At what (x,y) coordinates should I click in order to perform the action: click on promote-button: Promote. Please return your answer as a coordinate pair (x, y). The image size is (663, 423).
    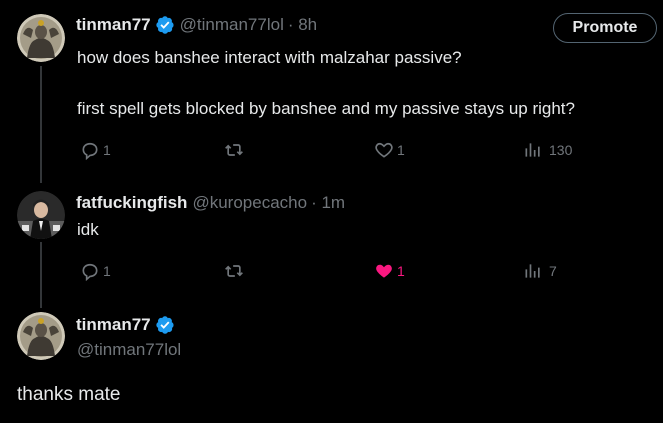
    Looking at the image, I should click on (605, 28).